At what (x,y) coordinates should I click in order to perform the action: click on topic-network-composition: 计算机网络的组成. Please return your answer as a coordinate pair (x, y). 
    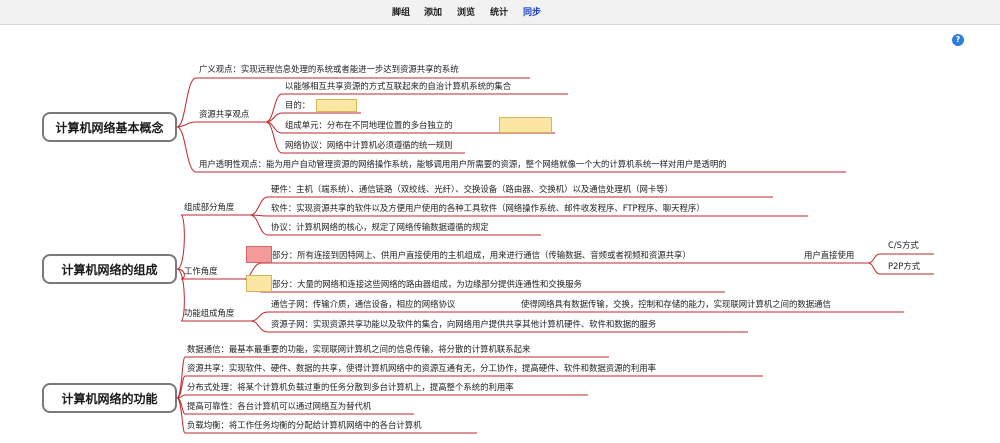
    Looking at the image, I should click on (109, 269).